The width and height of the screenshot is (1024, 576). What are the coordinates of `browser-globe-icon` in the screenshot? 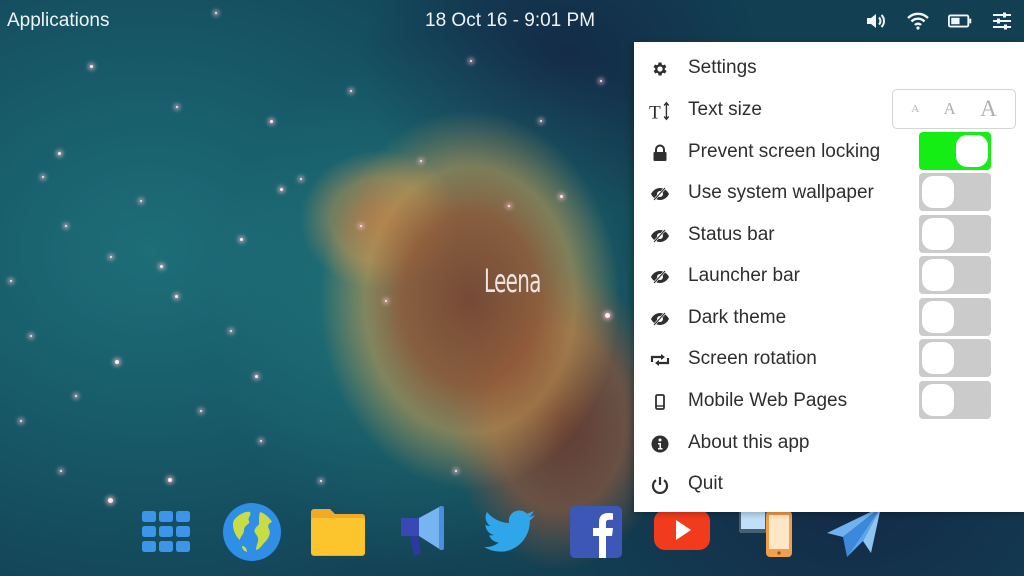 It's located at (252, 532).